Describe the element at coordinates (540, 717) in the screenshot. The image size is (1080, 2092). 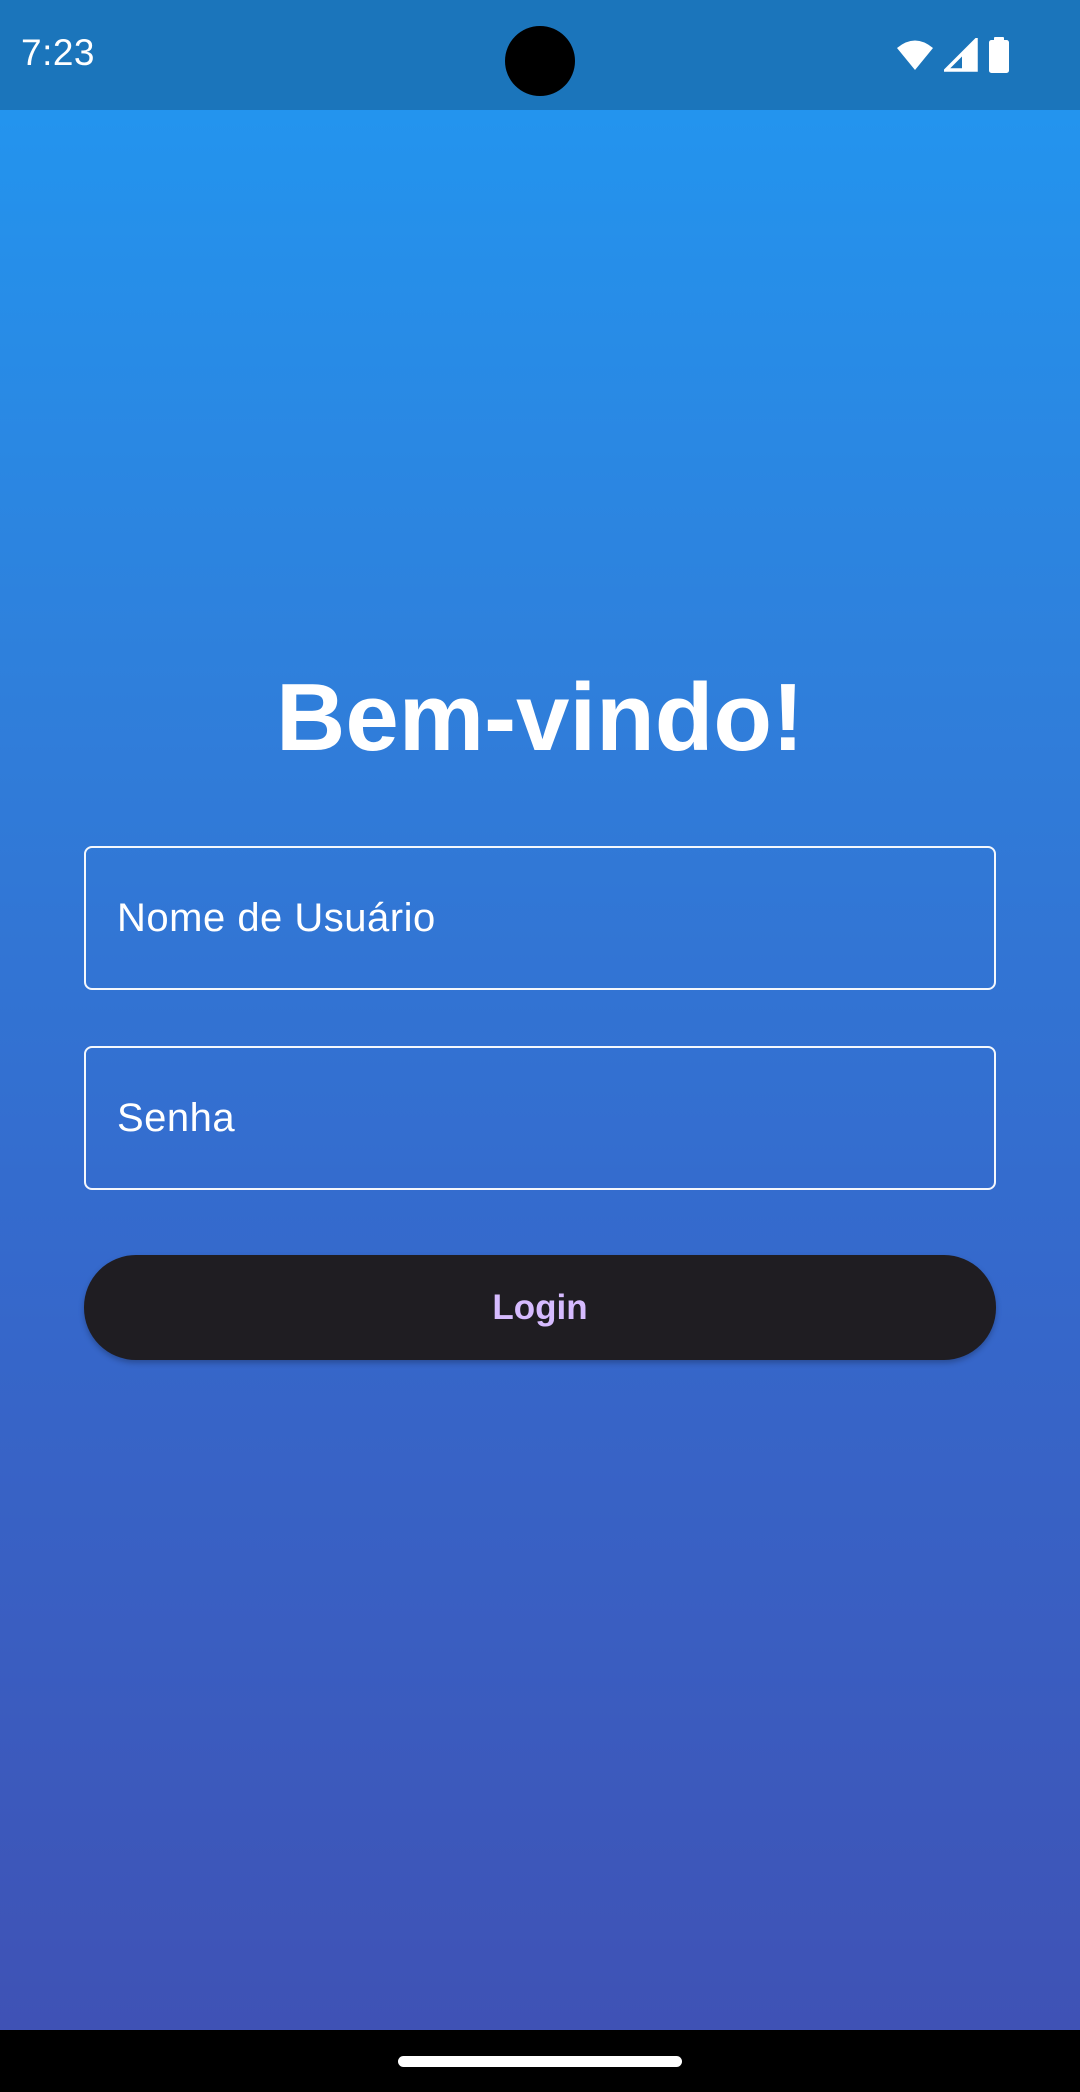
I see `page-title: Bem-vindo!` at that location.